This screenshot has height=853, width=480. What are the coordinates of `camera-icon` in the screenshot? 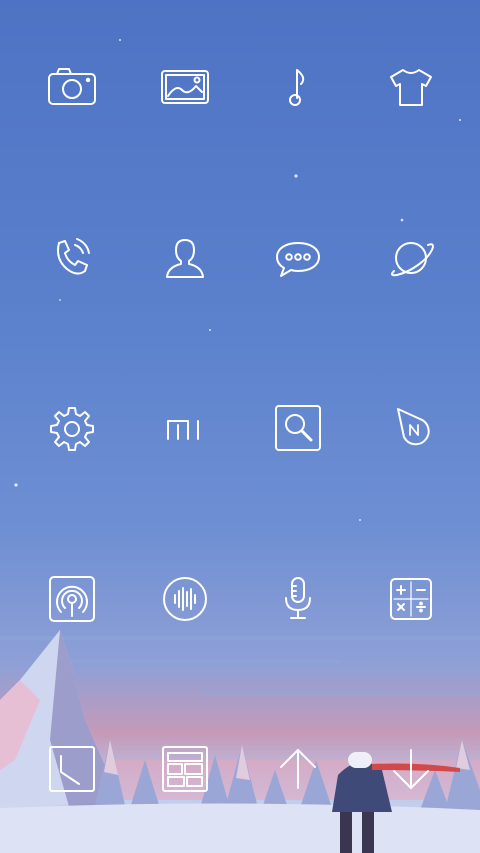 It's located at (72, 87).